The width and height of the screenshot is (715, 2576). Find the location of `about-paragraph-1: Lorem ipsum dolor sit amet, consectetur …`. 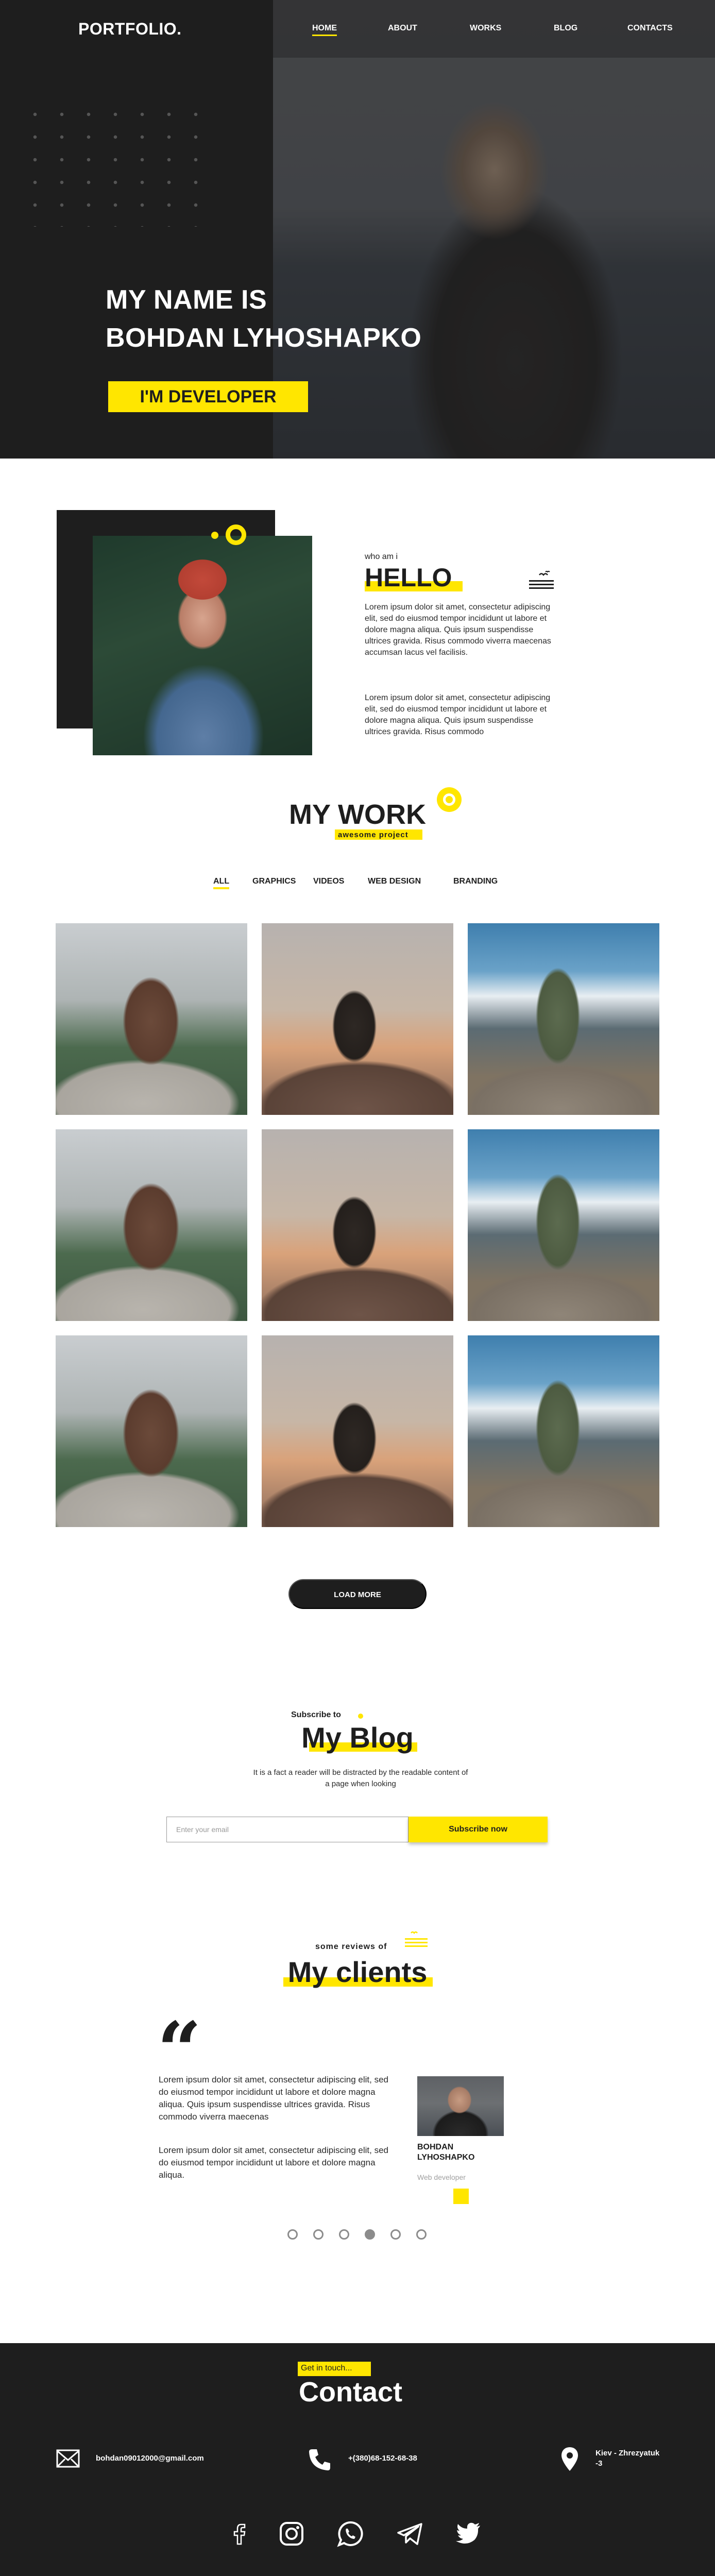

about-paragraph-1: Lorem ipsum dolor sit amet, consectetur … is located at coordinates (458, 630).